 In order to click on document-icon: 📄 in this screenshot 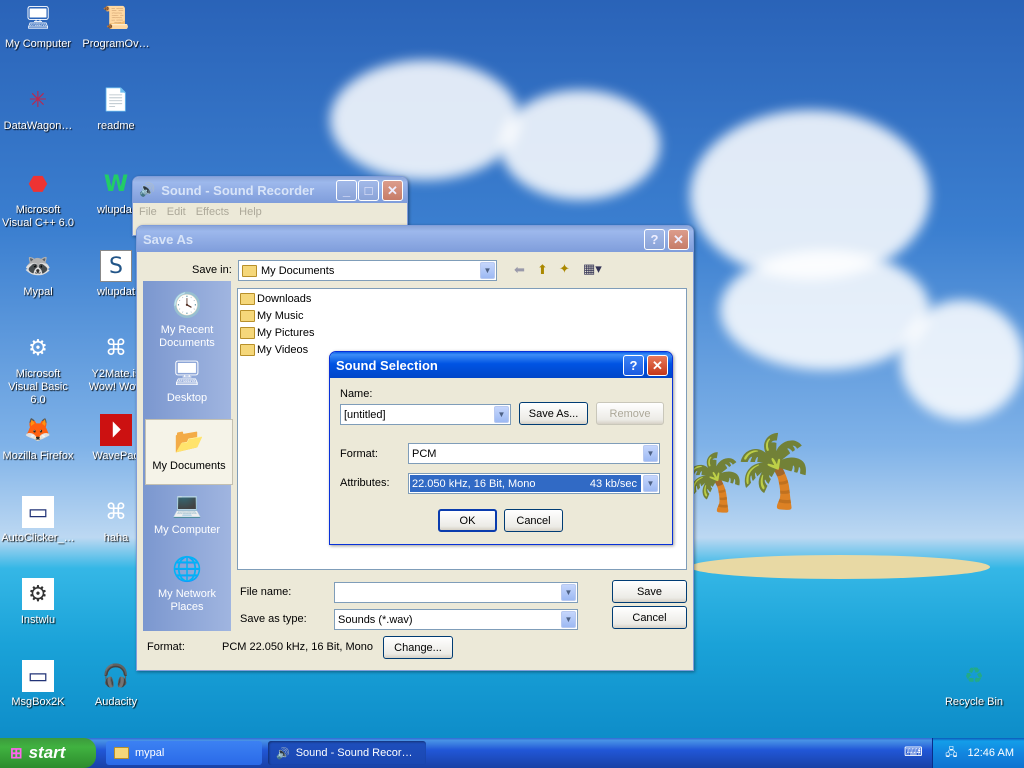, I will do `click(116, 100)`.